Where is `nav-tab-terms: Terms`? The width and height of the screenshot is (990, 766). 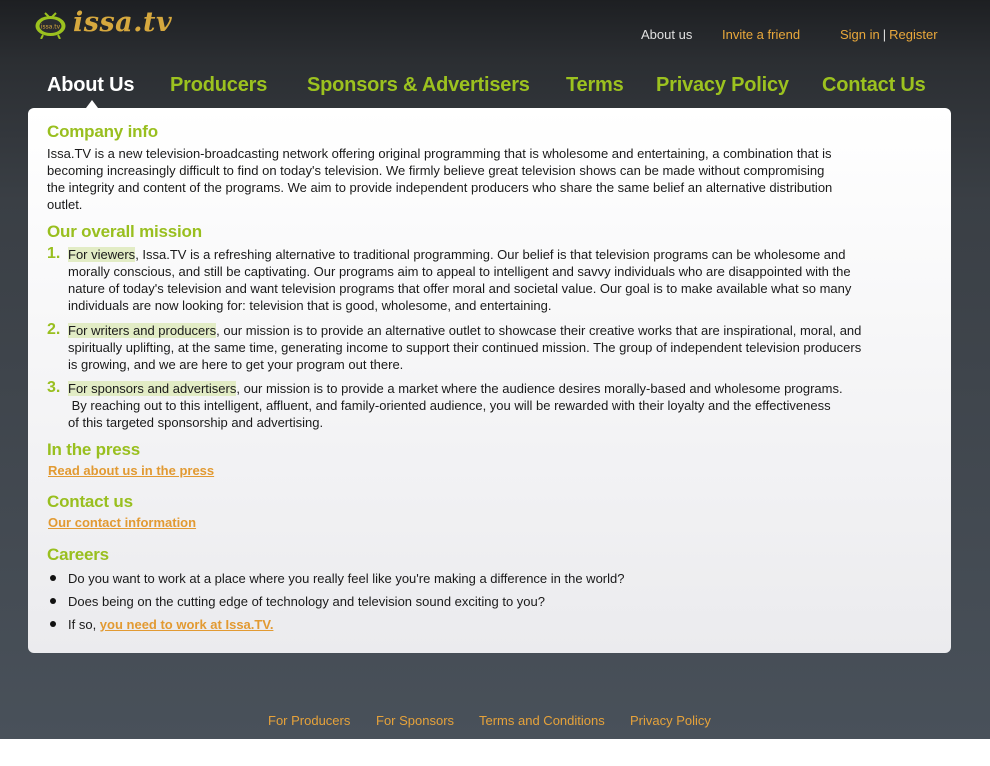
nav-tab-terms: Terms is located at coordinates (595, 85).